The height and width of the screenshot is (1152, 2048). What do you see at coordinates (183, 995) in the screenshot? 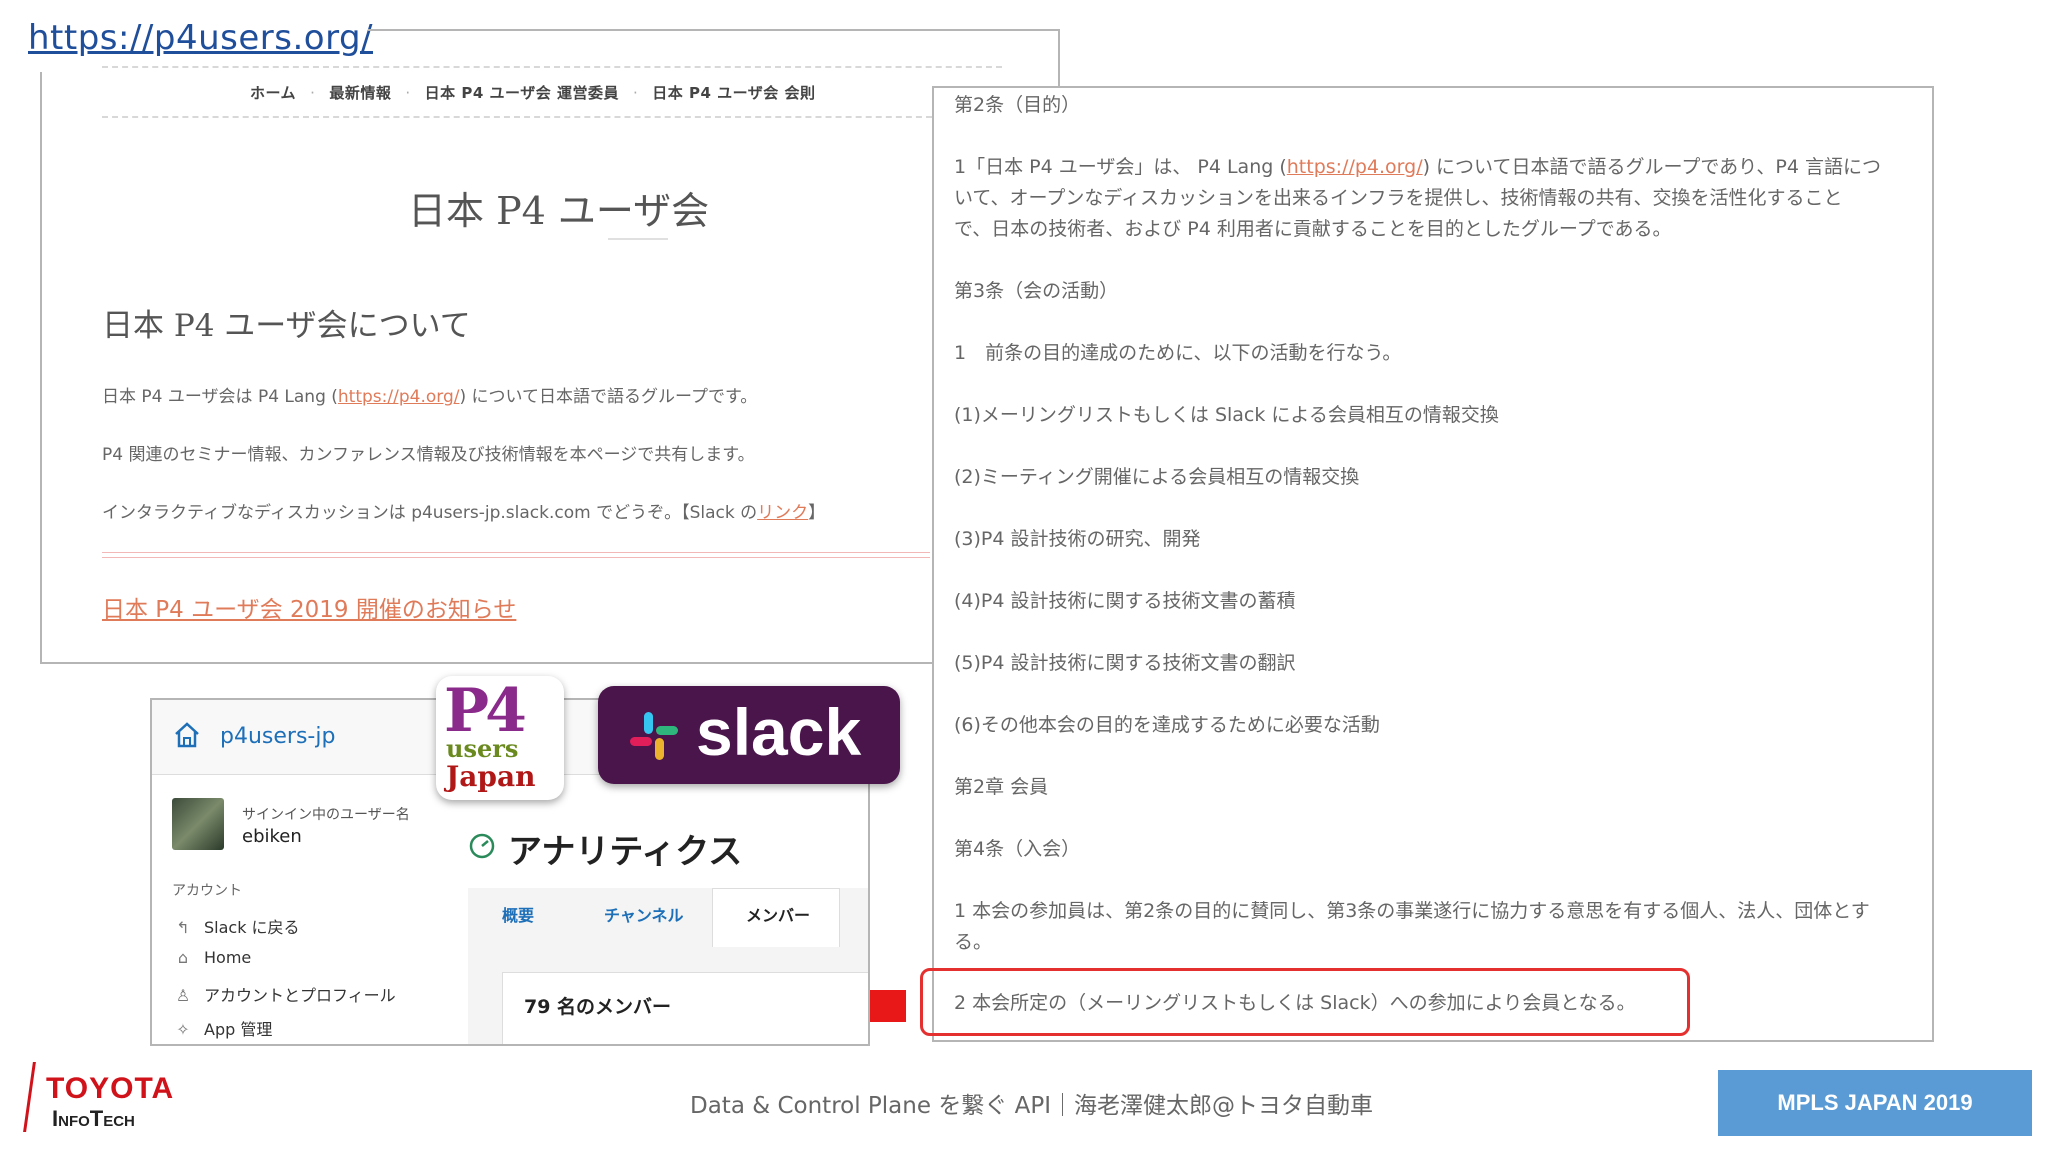
I see `person-icon: ♙` at bounding box center [183, 995].